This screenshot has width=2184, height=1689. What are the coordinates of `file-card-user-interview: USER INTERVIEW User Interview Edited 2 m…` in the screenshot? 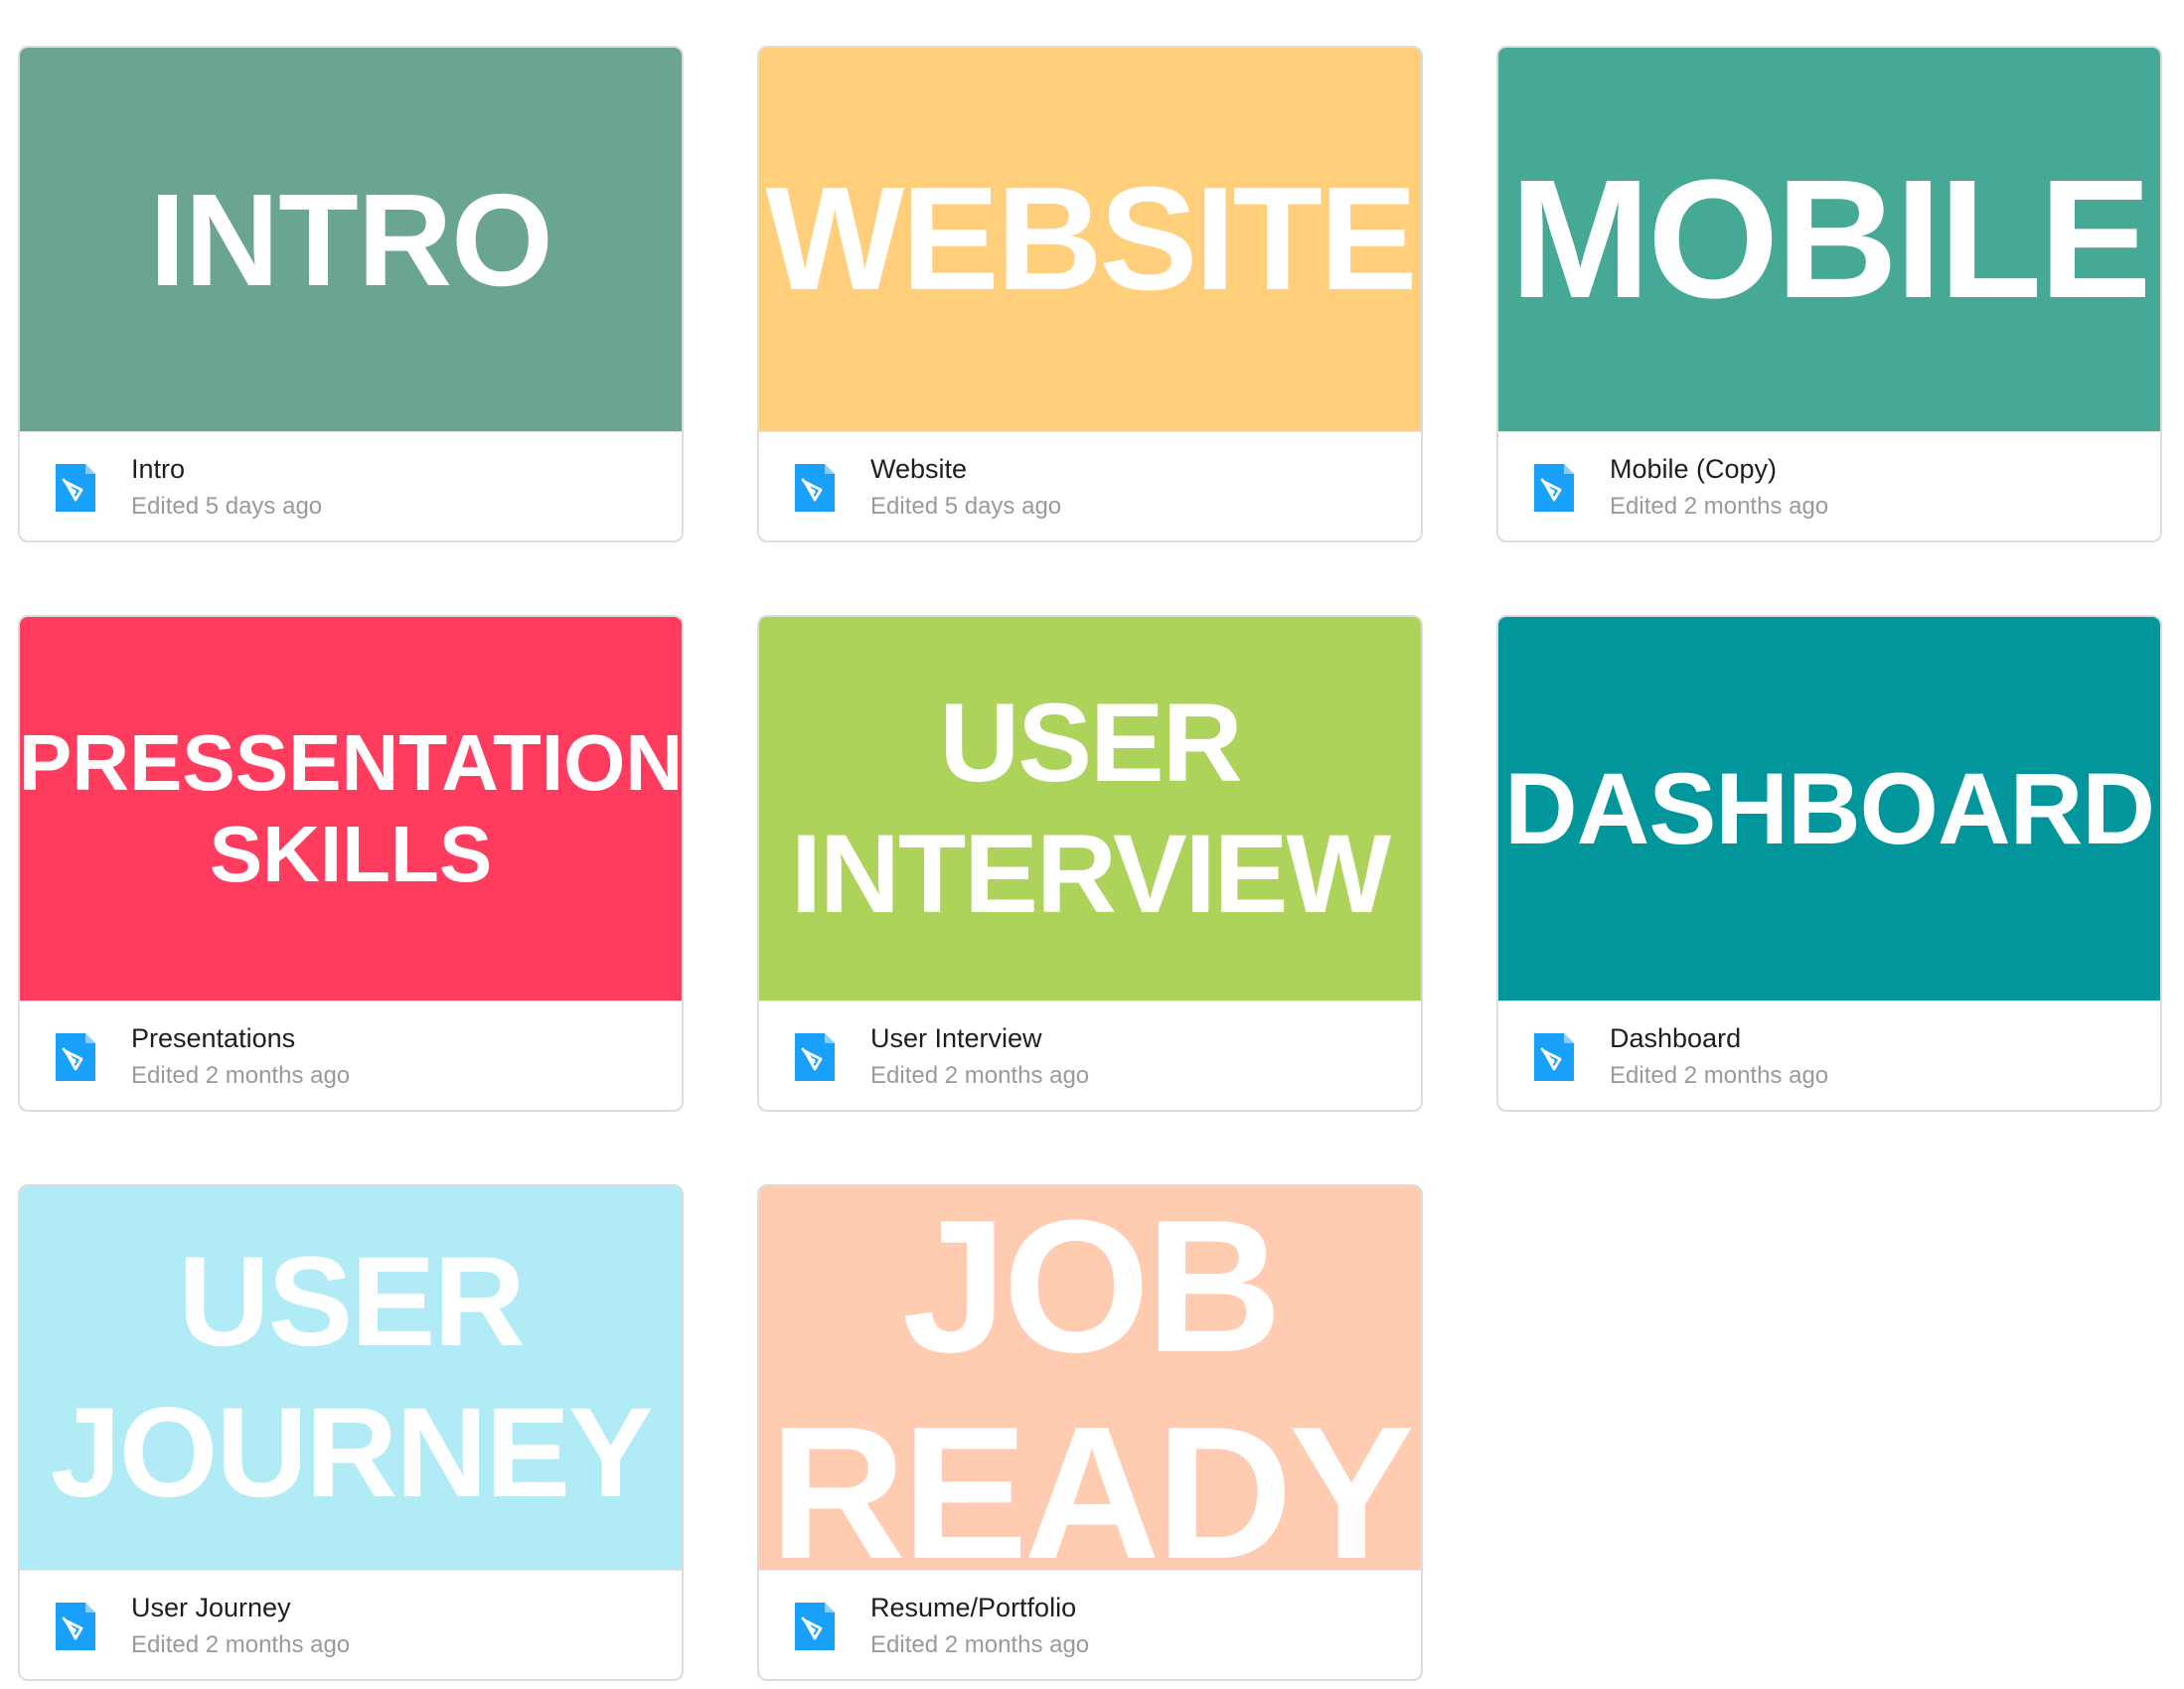 It's located at (1090, 863).